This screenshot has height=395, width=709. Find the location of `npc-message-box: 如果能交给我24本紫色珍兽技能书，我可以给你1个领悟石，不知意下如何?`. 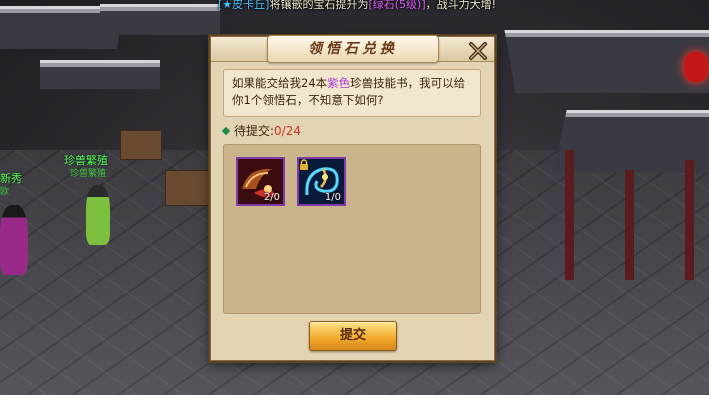

npc-message-box: 如果能交给我24本紫色珍兽技能书，我可以给你1个领悟石，不知意下如何? is located at coordinates (352, 93).